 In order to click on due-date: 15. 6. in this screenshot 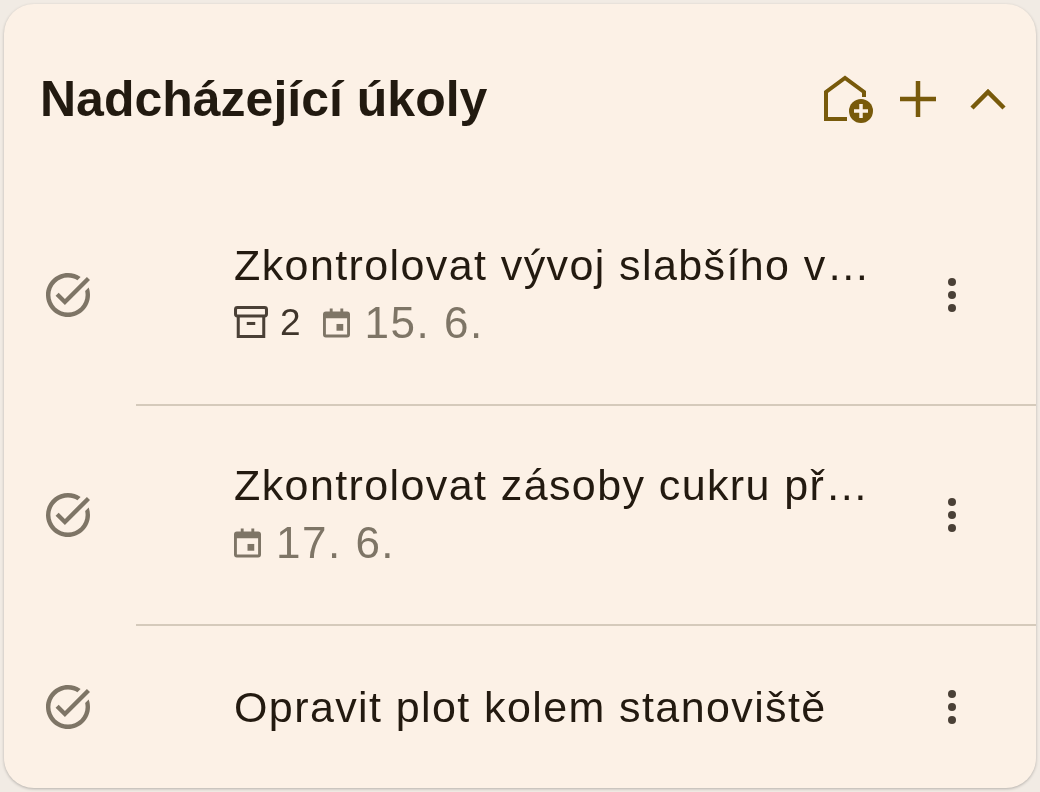, I will do `click(424, 323)`.